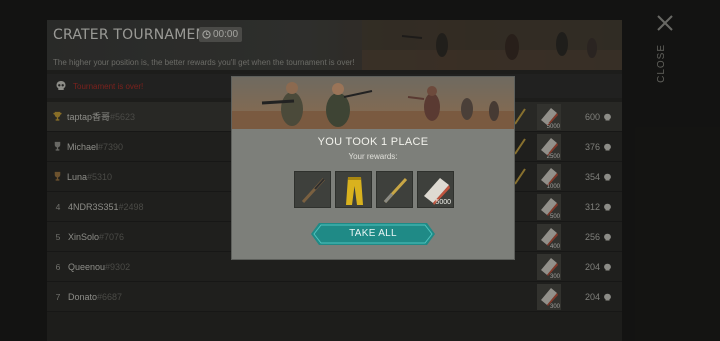 Image resolution: width=720 pixels, height=341 pixels. I want to click on syringe-rifle-icon, so click(395, 190).